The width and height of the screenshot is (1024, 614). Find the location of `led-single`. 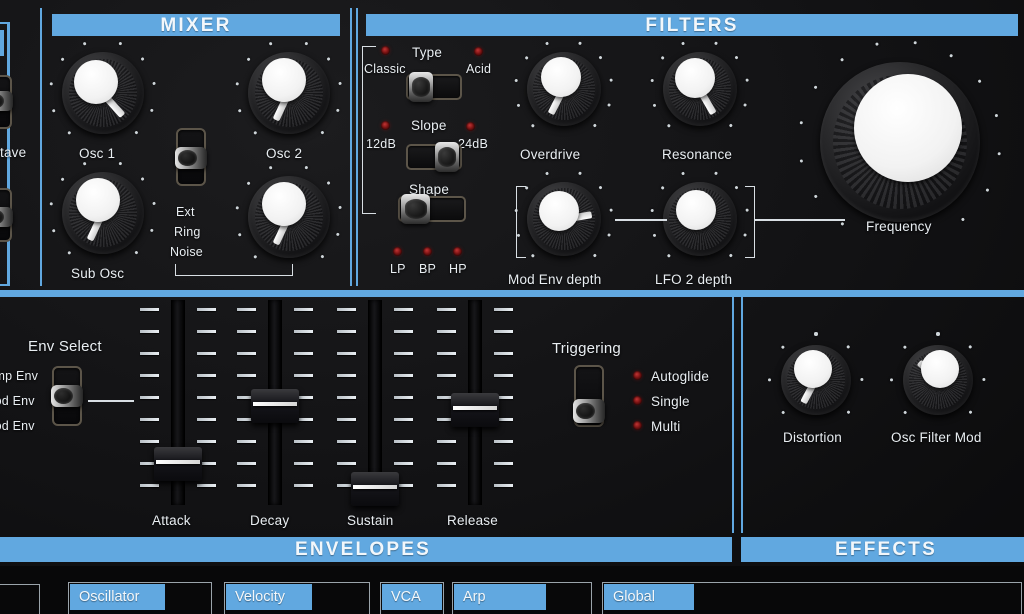

led-single is located at coordinates (637, 400).